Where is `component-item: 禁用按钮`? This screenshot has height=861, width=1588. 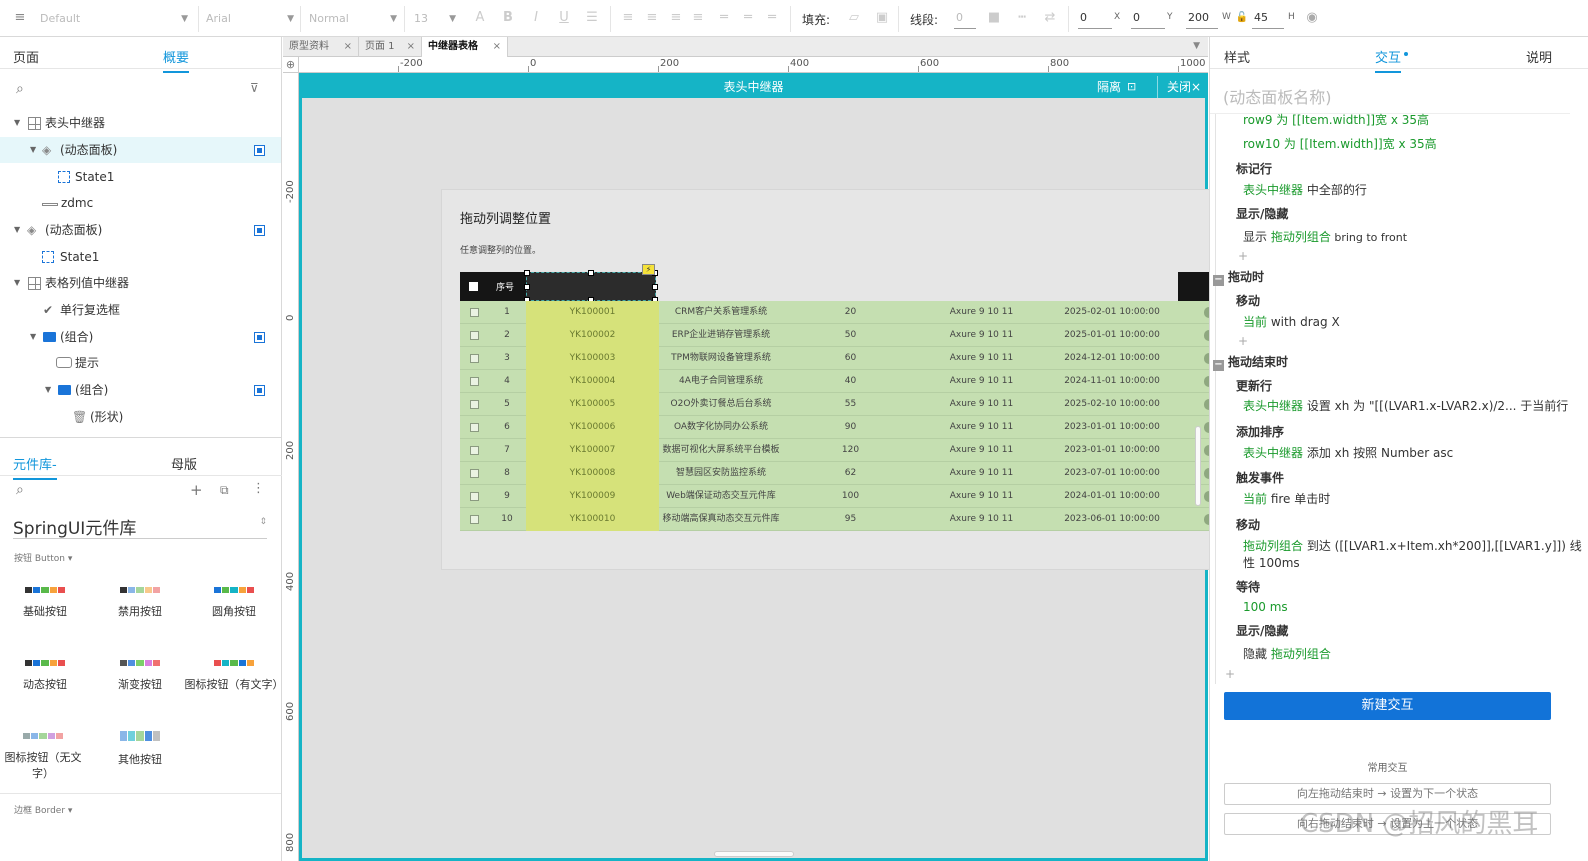
component-item: 禁用按钮 is located at coordinates (140, 603).